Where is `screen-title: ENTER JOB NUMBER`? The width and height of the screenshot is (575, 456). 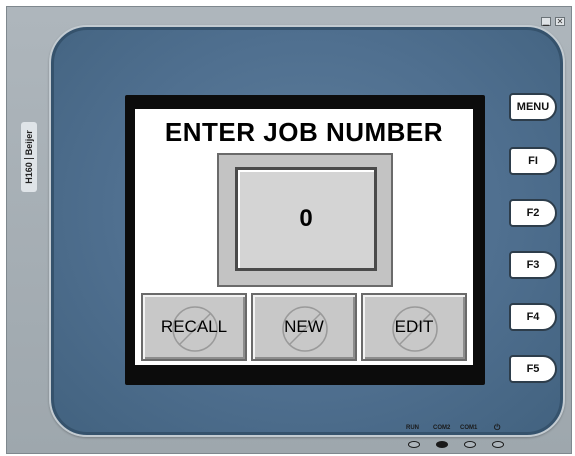
screen-title: ENTER JOB NUMBER is located at coordinates (304, 132).